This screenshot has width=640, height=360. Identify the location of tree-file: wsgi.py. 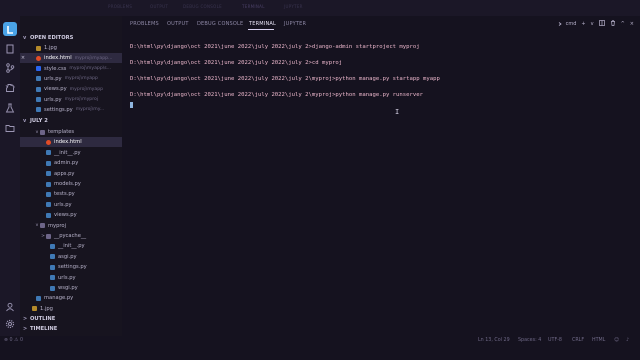
(71, 288).